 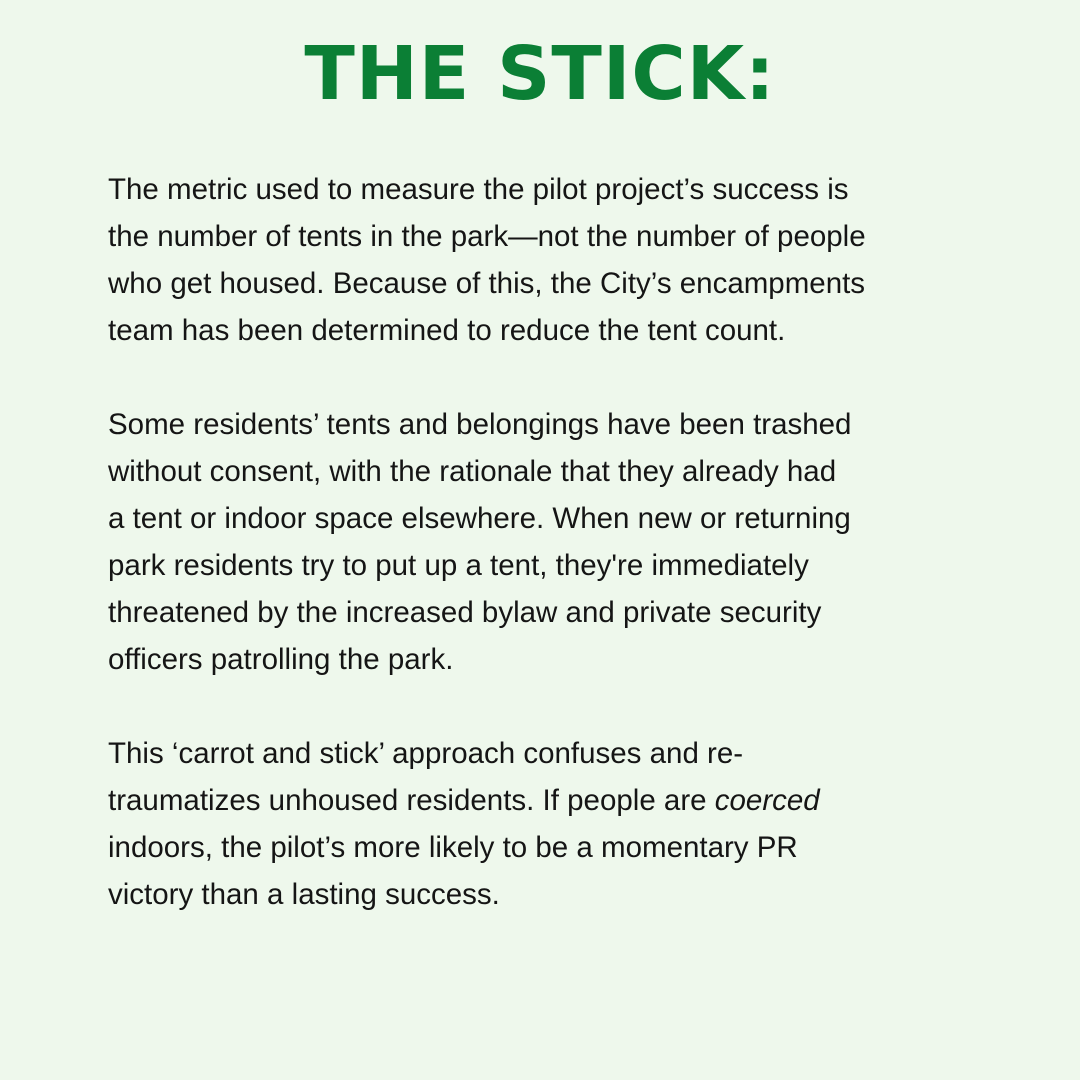 What do you see at coordinates (304, 894) in the screenshot?
I see `text-line: victory than a lasting success.` at bounding box center [304, 894].